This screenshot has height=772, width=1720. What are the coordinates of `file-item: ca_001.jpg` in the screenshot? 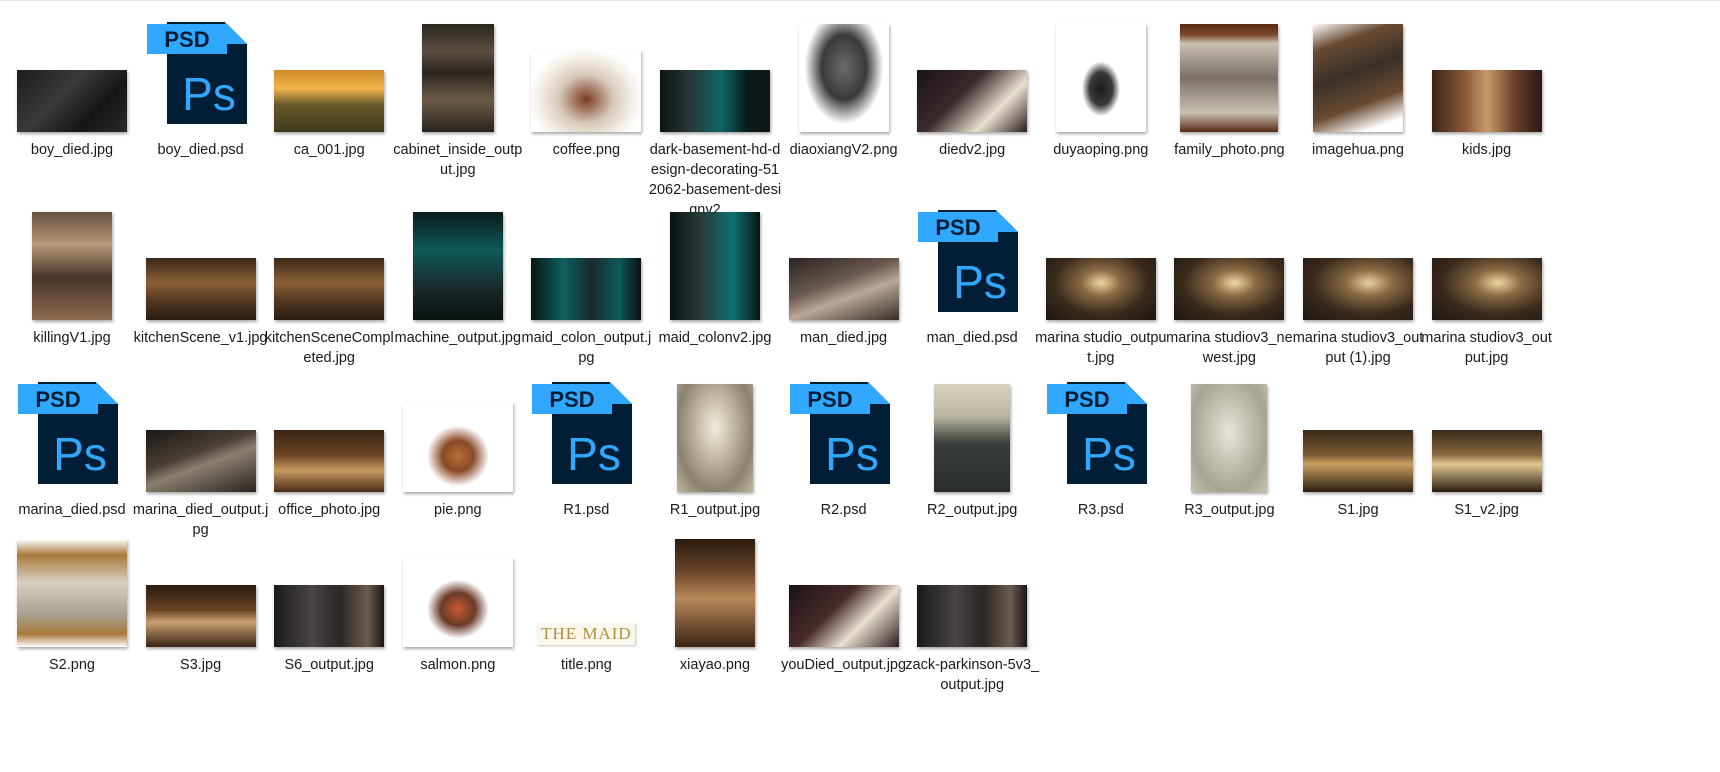 It's located at (329, 115).